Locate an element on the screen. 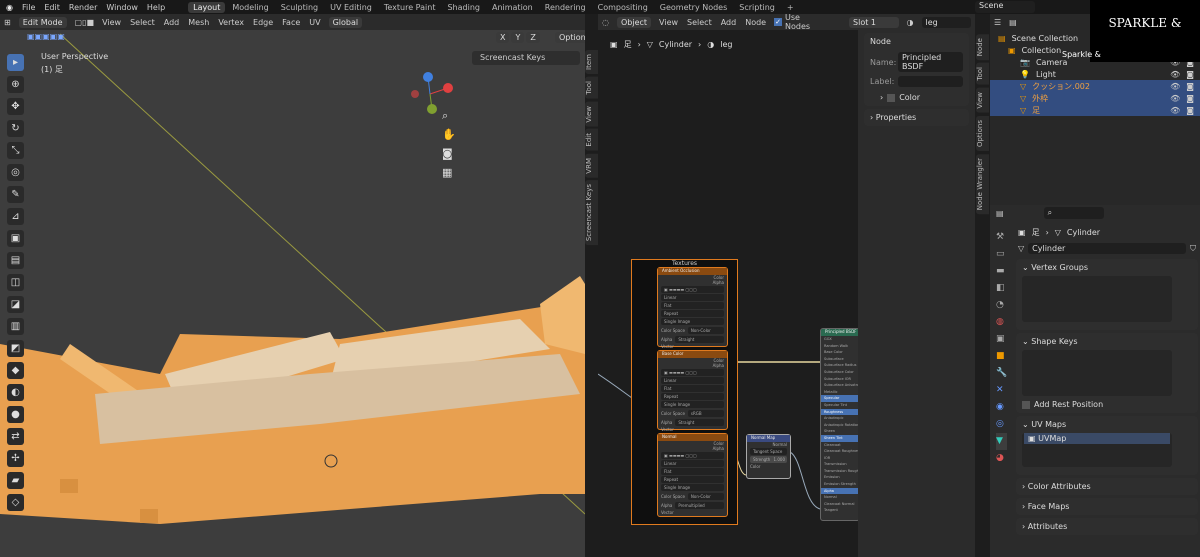 The image size is (1200, 557). workspace-tab: Geometry Nodes is located at coordinates (693, 7).